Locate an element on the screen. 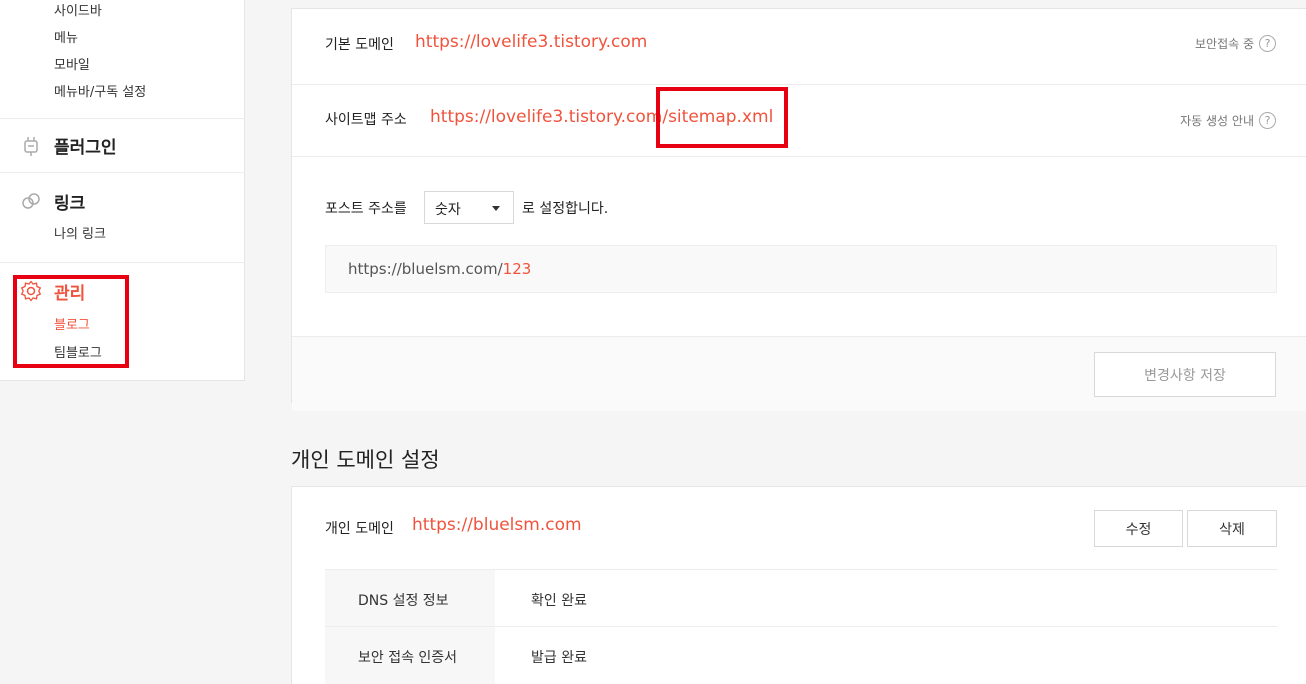 The height and width of the screenshot is (684, 1306). sidebar-item-sidebar: 사이드바 is located at coordinates (78, 9).